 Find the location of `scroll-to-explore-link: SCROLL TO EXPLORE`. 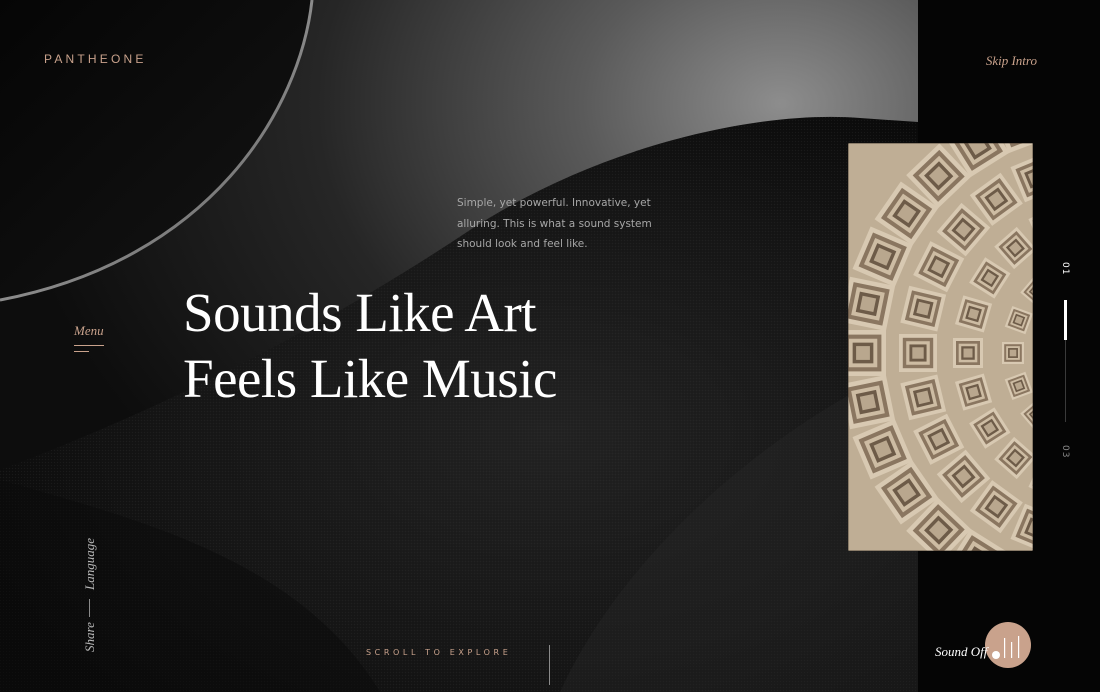

scroll-to-explore-link: SCROLL TO EXPLORE is located at coordinates (438, 652).